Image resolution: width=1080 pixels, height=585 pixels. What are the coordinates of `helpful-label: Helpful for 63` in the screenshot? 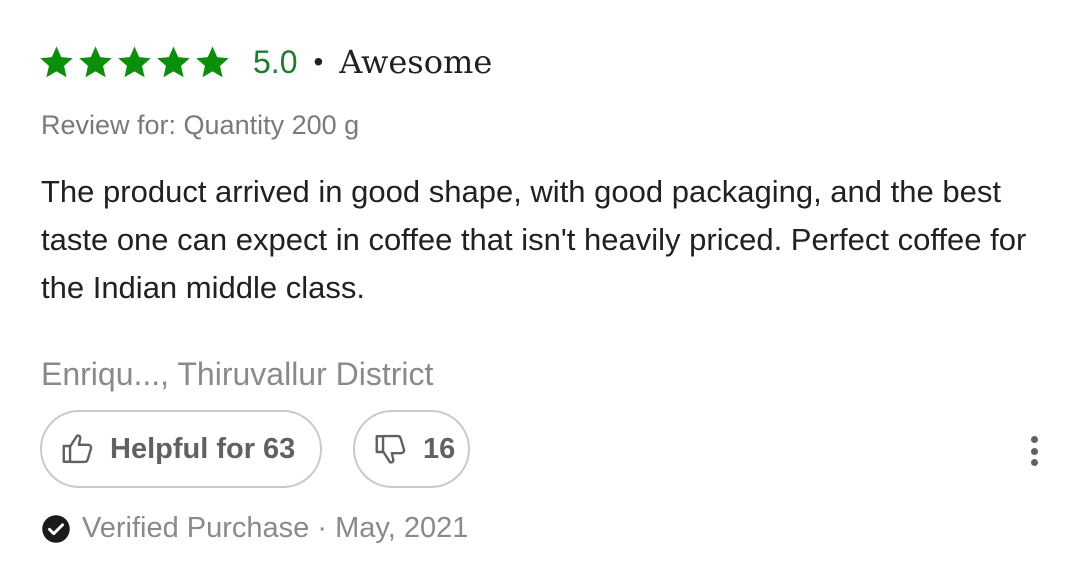 It's located at (203, 448).